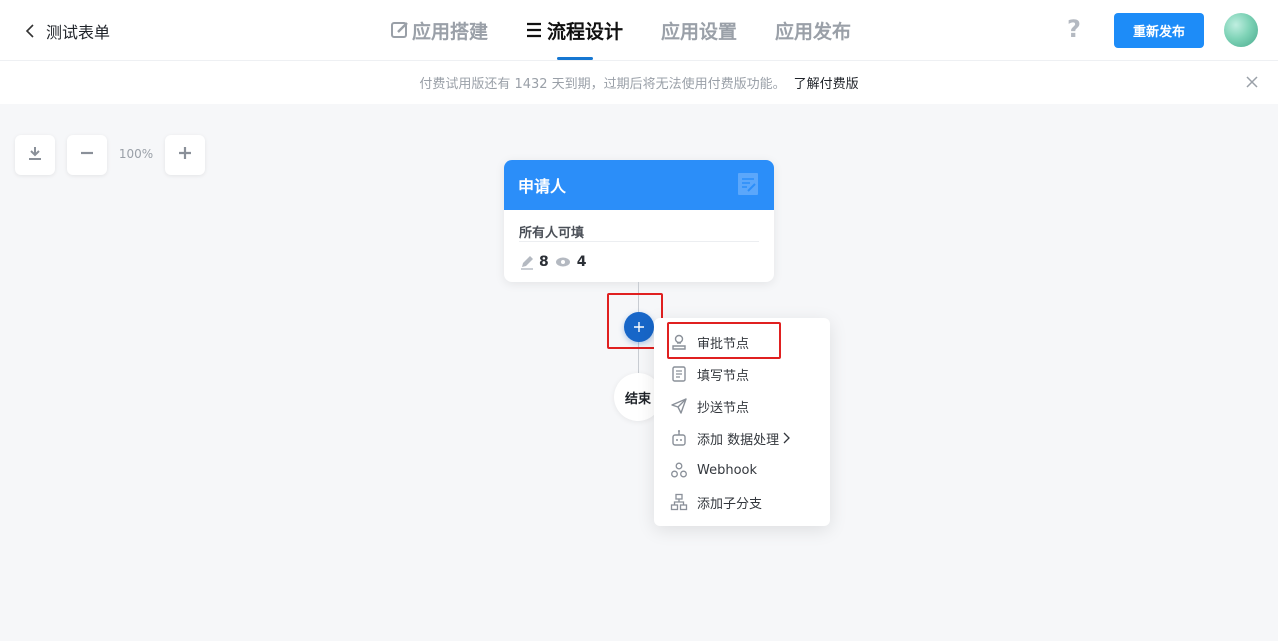  I want to click on zoom-in-button, so click(185, 155).